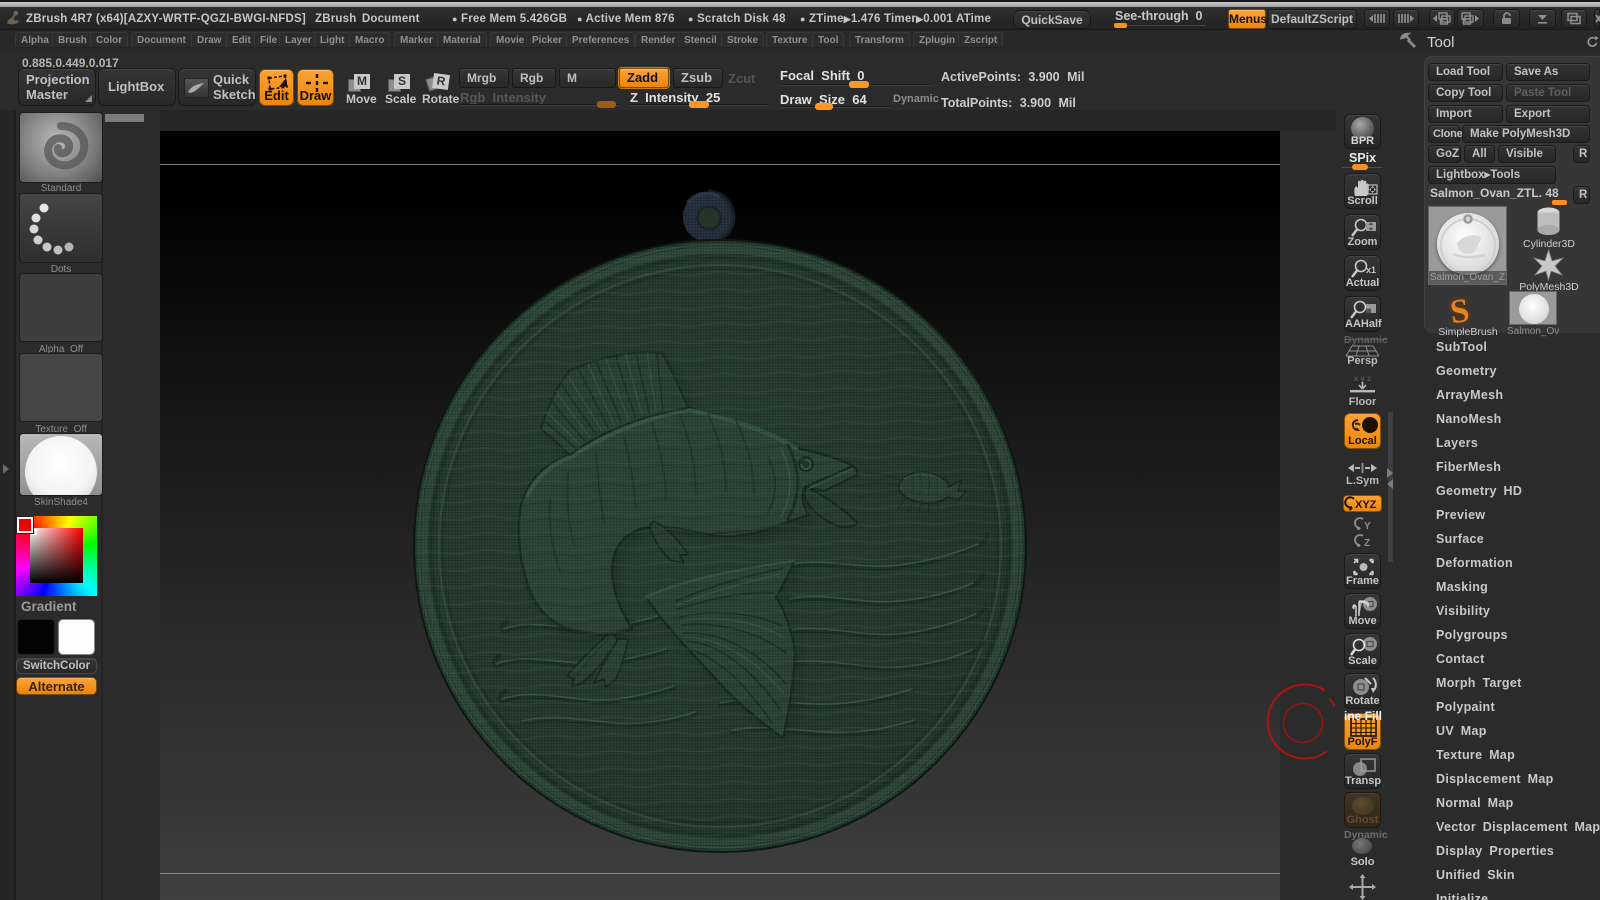 Image resolution: width=1600 pixels, height=900 pixels. I want to click on svg-text: x1, so click(1371, 270).